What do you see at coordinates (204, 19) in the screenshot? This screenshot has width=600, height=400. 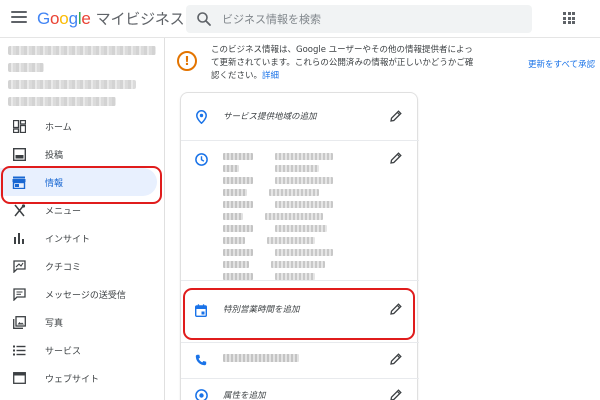 I see `search-icon` at bounding box center [204, 19].